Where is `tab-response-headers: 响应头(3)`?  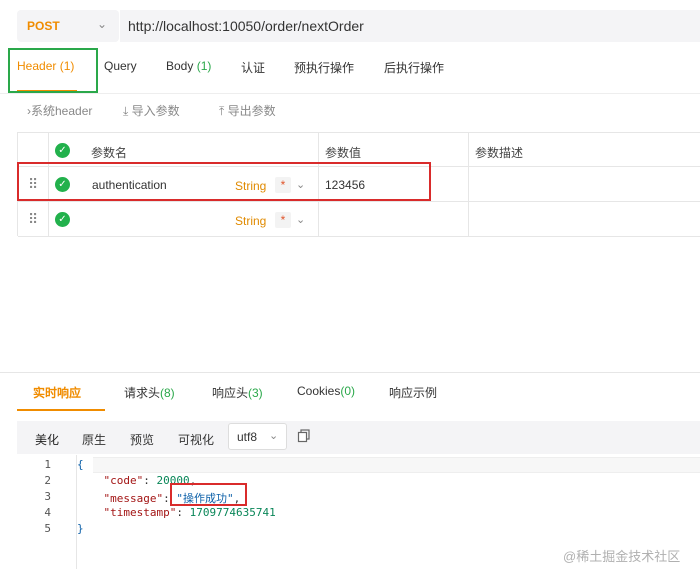 tab-response-headers: 响应头(3) is located at coordinates (237, 392).